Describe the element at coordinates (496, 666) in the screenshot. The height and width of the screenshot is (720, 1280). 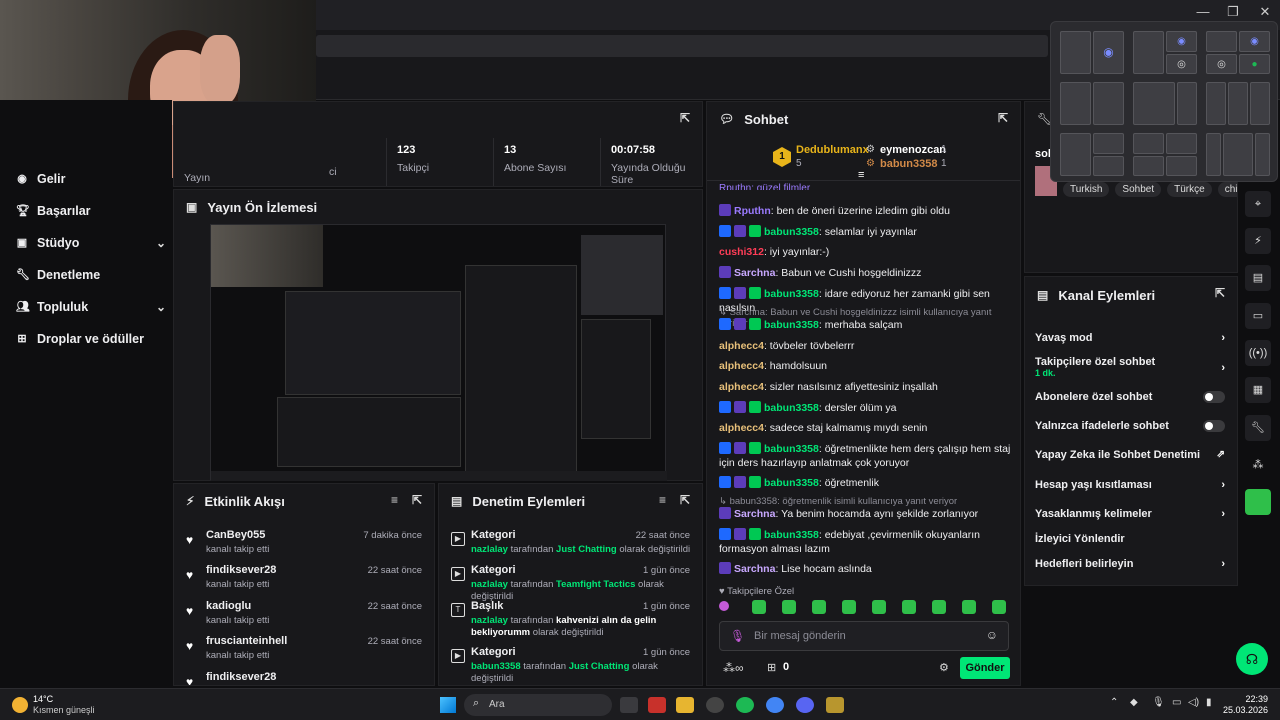
I see `mod-action-user: babun3358` at that location.